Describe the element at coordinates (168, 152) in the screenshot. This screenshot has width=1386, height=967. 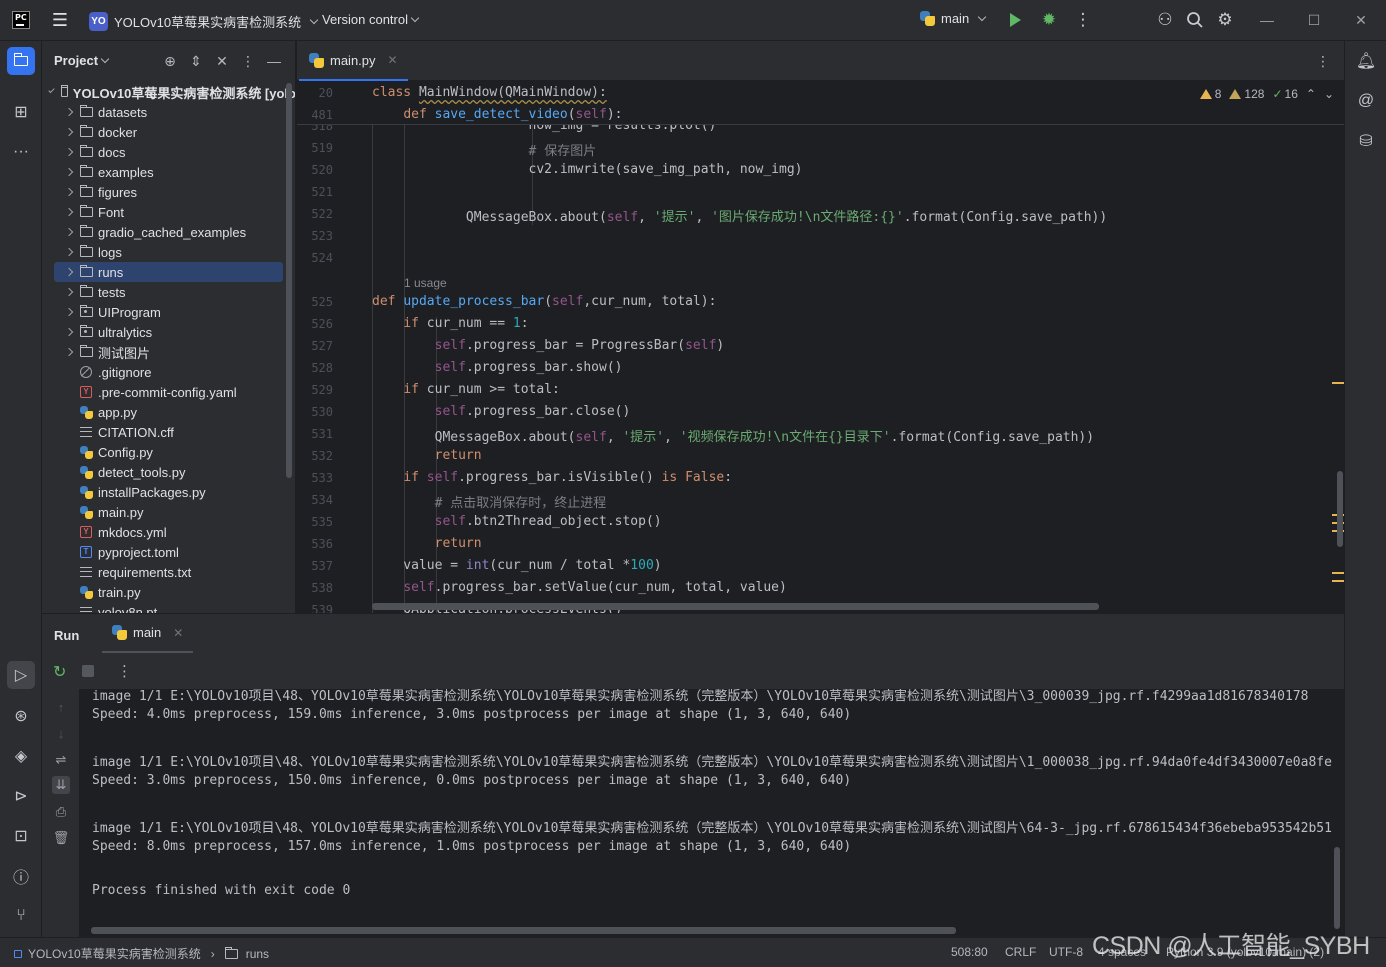
I see `tree-item: docs` at that location.